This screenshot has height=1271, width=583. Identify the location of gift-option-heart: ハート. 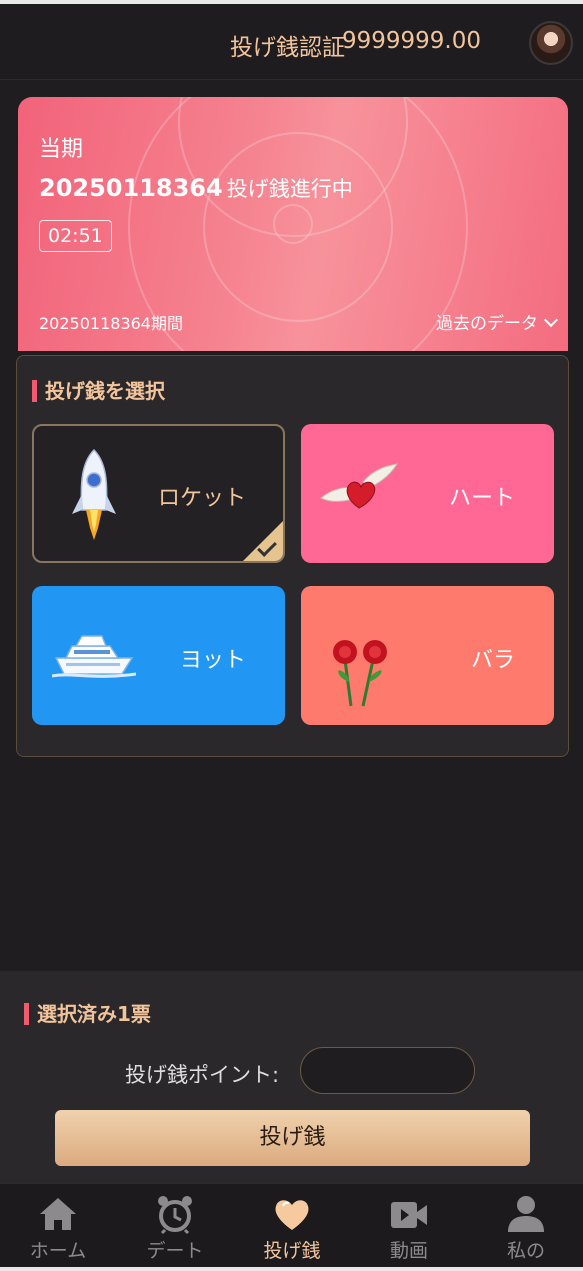
(427, 493).